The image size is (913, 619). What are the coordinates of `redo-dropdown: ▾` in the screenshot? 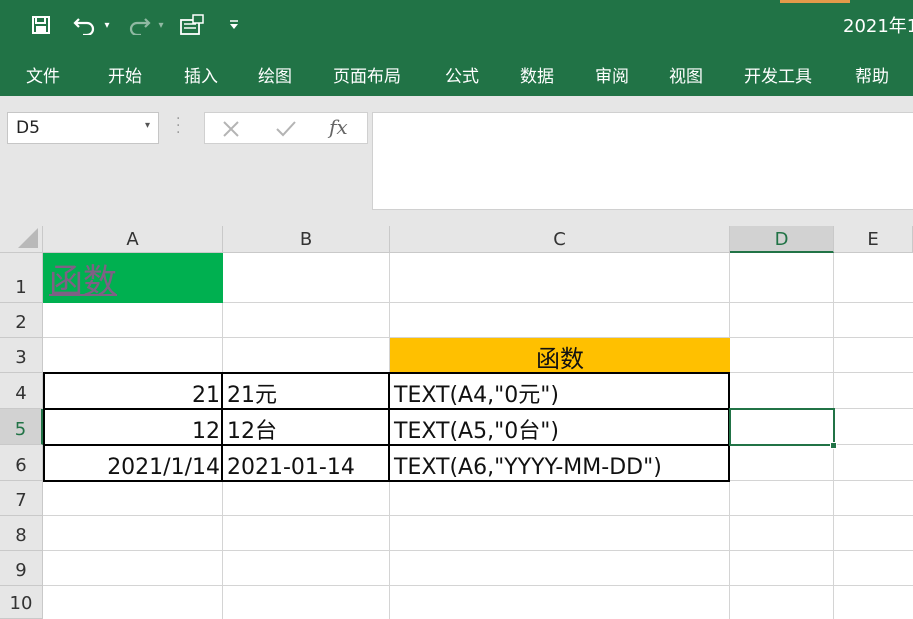 It's located at (161, 25).